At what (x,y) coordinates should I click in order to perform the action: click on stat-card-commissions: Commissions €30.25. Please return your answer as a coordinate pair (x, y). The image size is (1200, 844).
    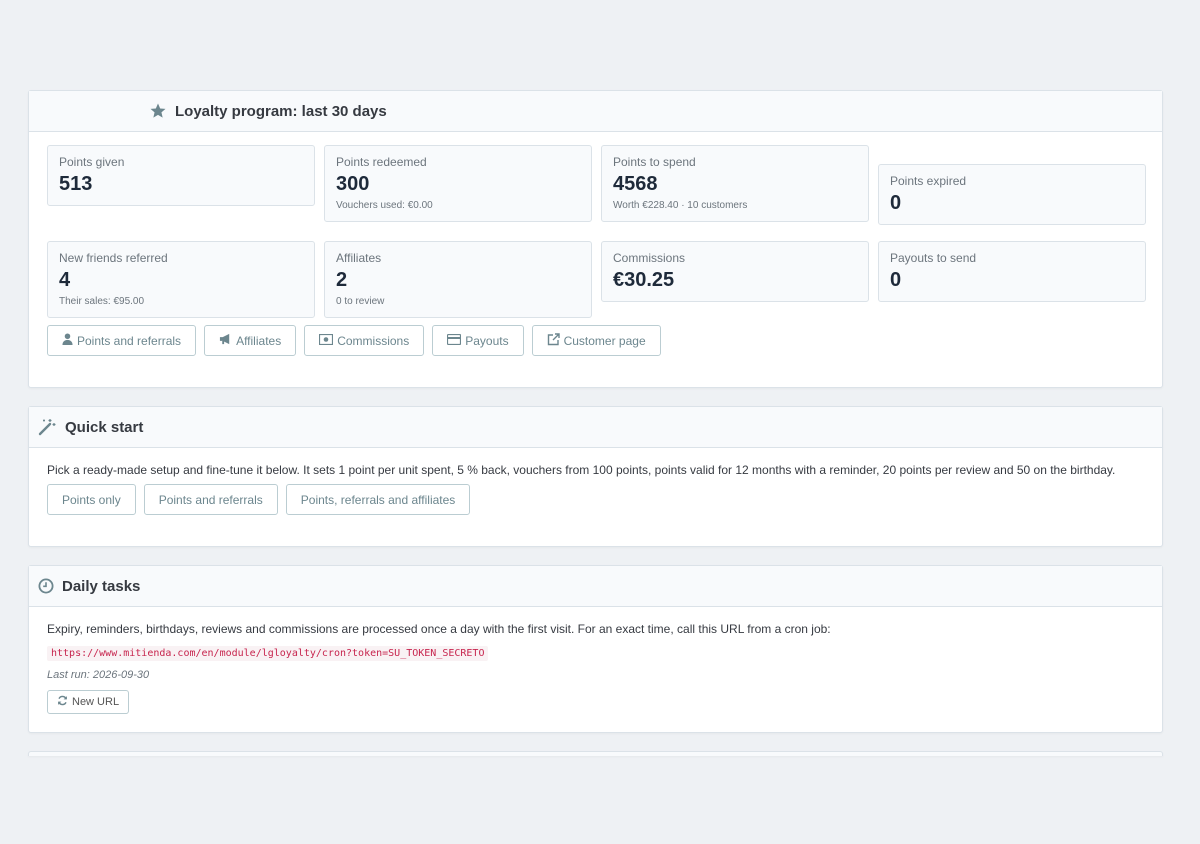
    Looking at the image, I should click on (735, 271).